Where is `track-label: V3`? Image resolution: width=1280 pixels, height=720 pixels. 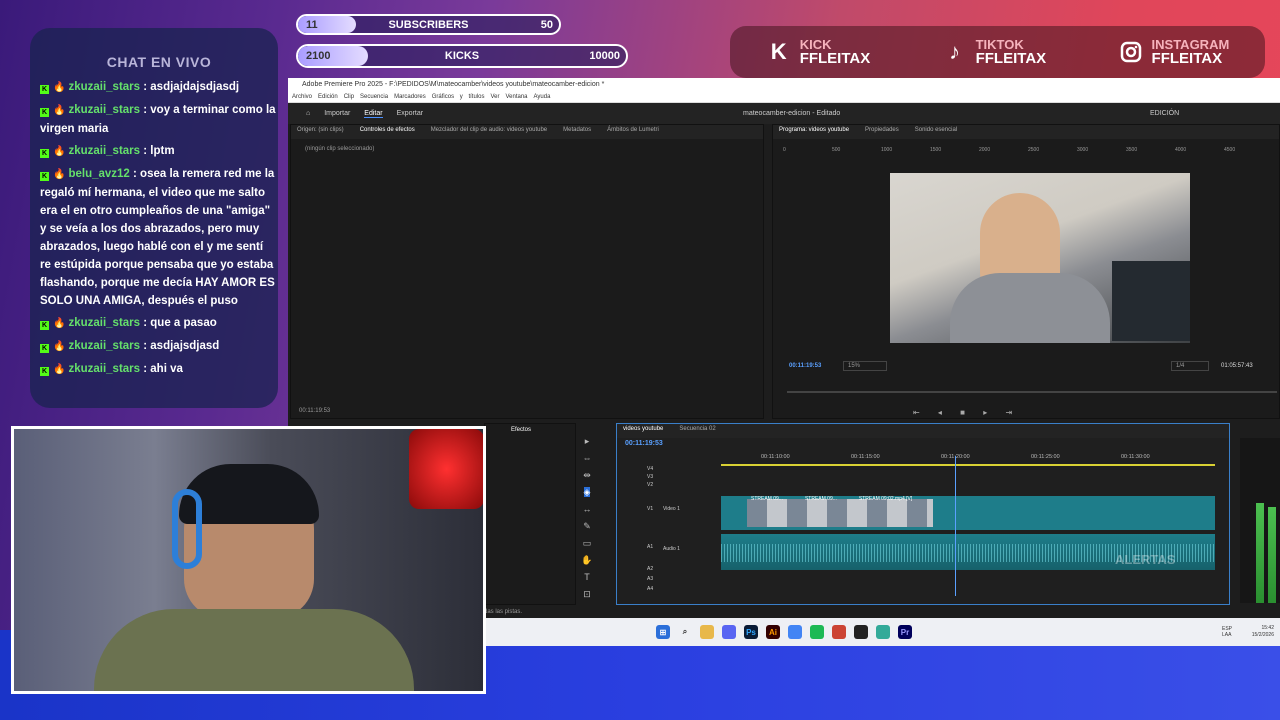
track-label: V3 is located at coordinates (650, 477).